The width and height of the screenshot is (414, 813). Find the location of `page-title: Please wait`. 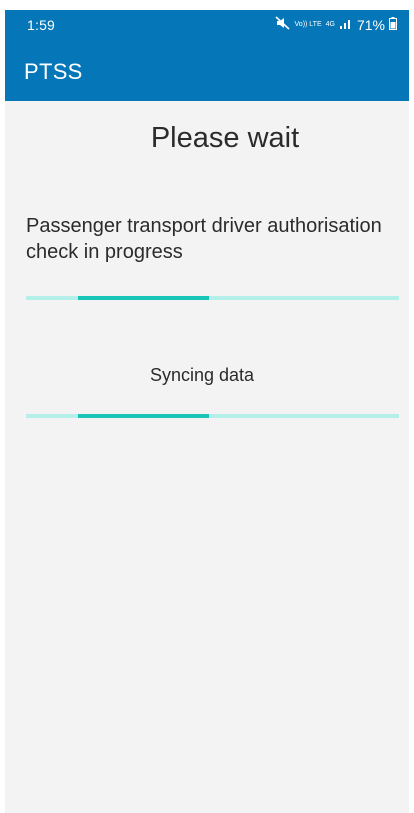

page-title: Please wait is located at coordinates (225, 138).